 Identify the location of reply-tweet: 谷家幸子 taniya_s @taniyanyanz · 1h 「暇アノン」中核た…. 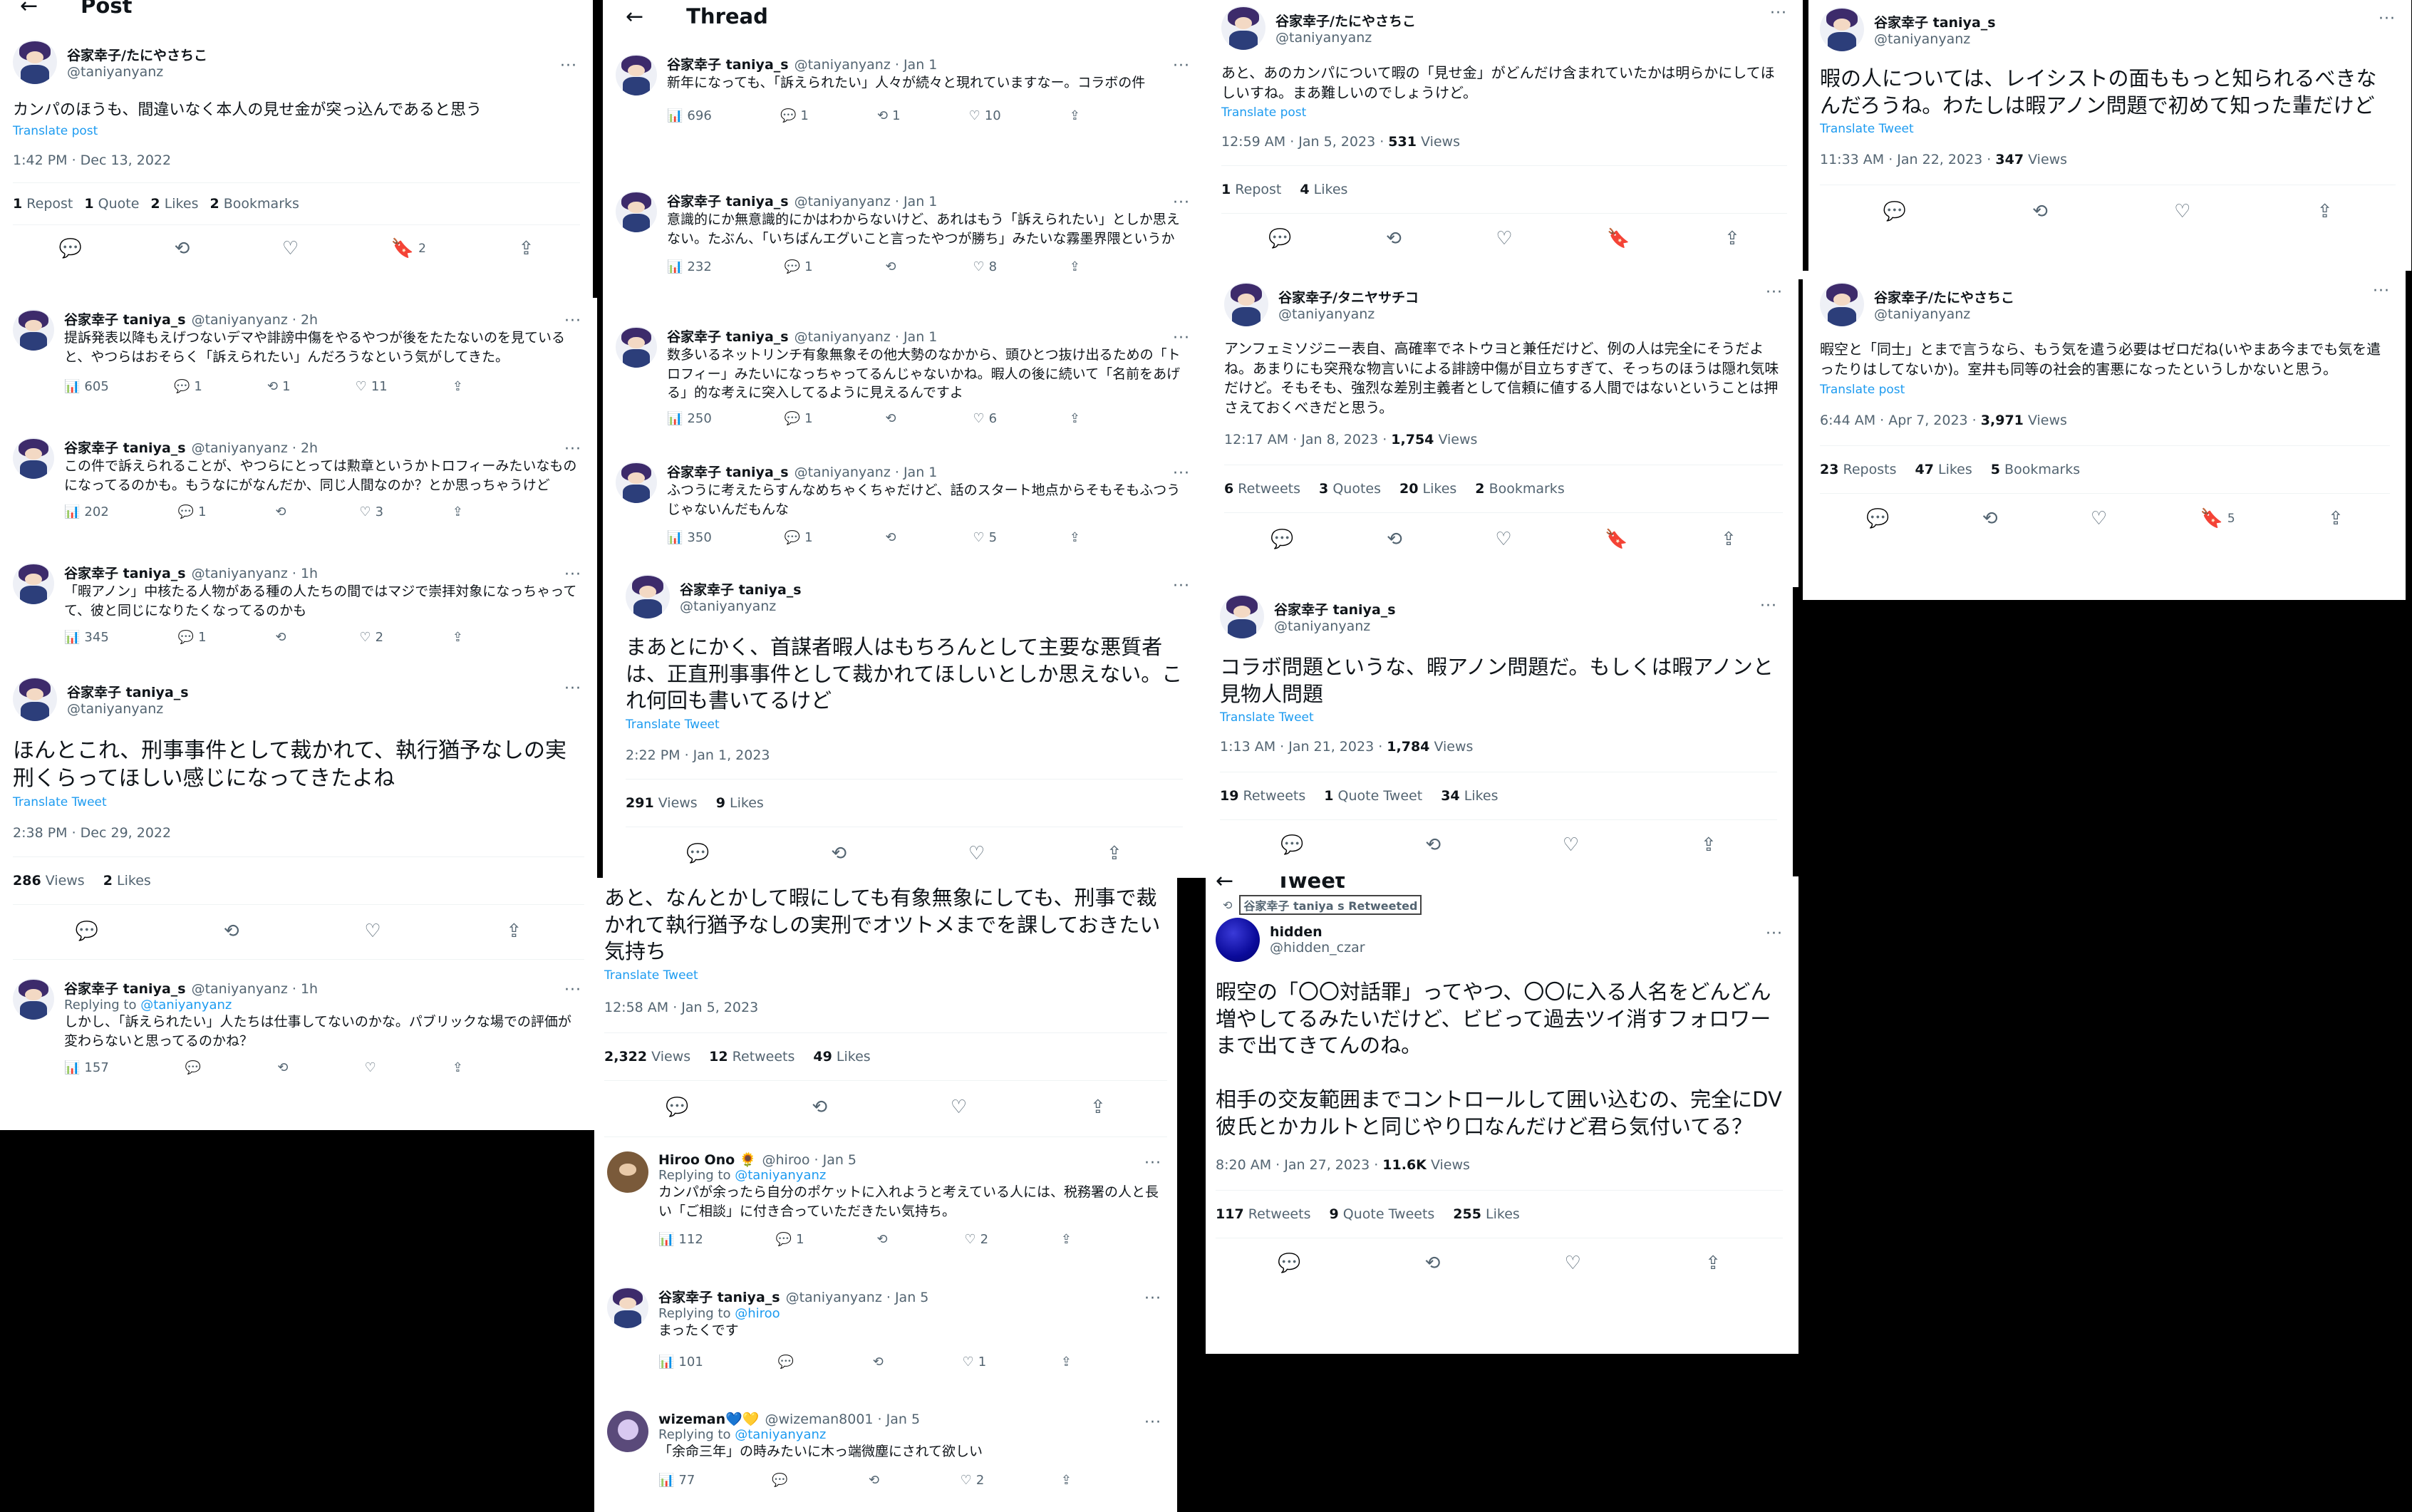
(298, 620).